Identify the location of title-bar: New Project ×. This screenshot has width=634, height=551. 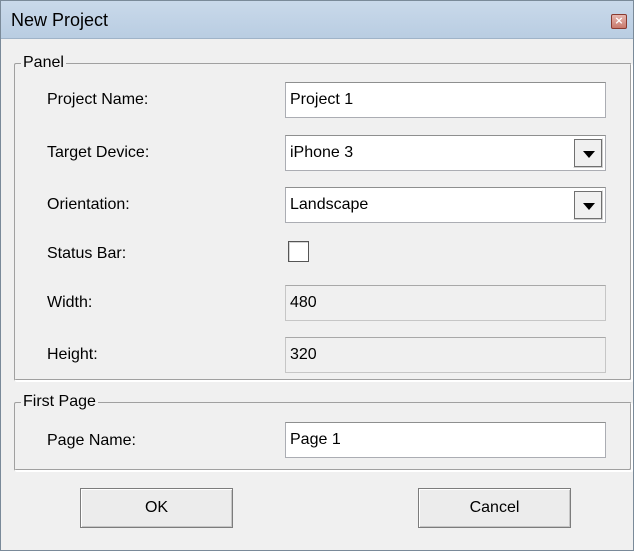
(317, 20).